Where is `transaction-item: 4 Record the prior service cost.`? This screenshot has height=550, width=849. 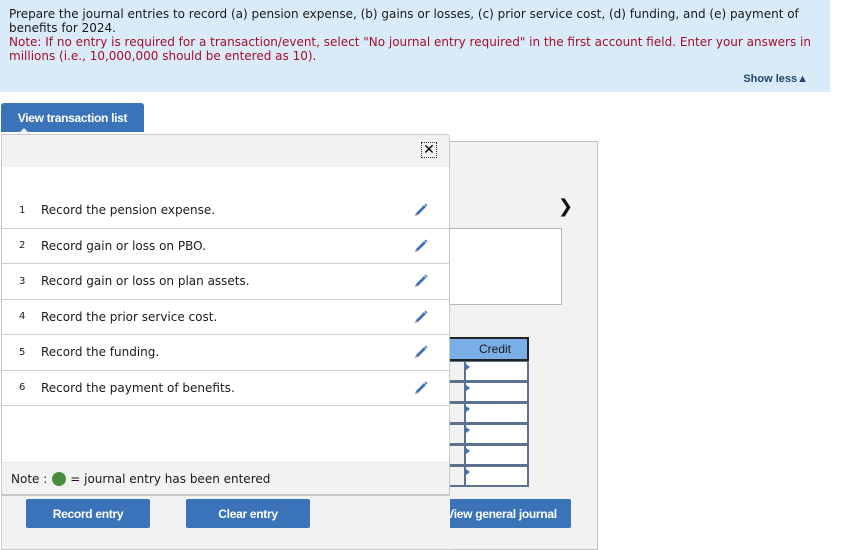
transaction-item: 4 Record the prior service cost. is located at coordinates (225, 317).